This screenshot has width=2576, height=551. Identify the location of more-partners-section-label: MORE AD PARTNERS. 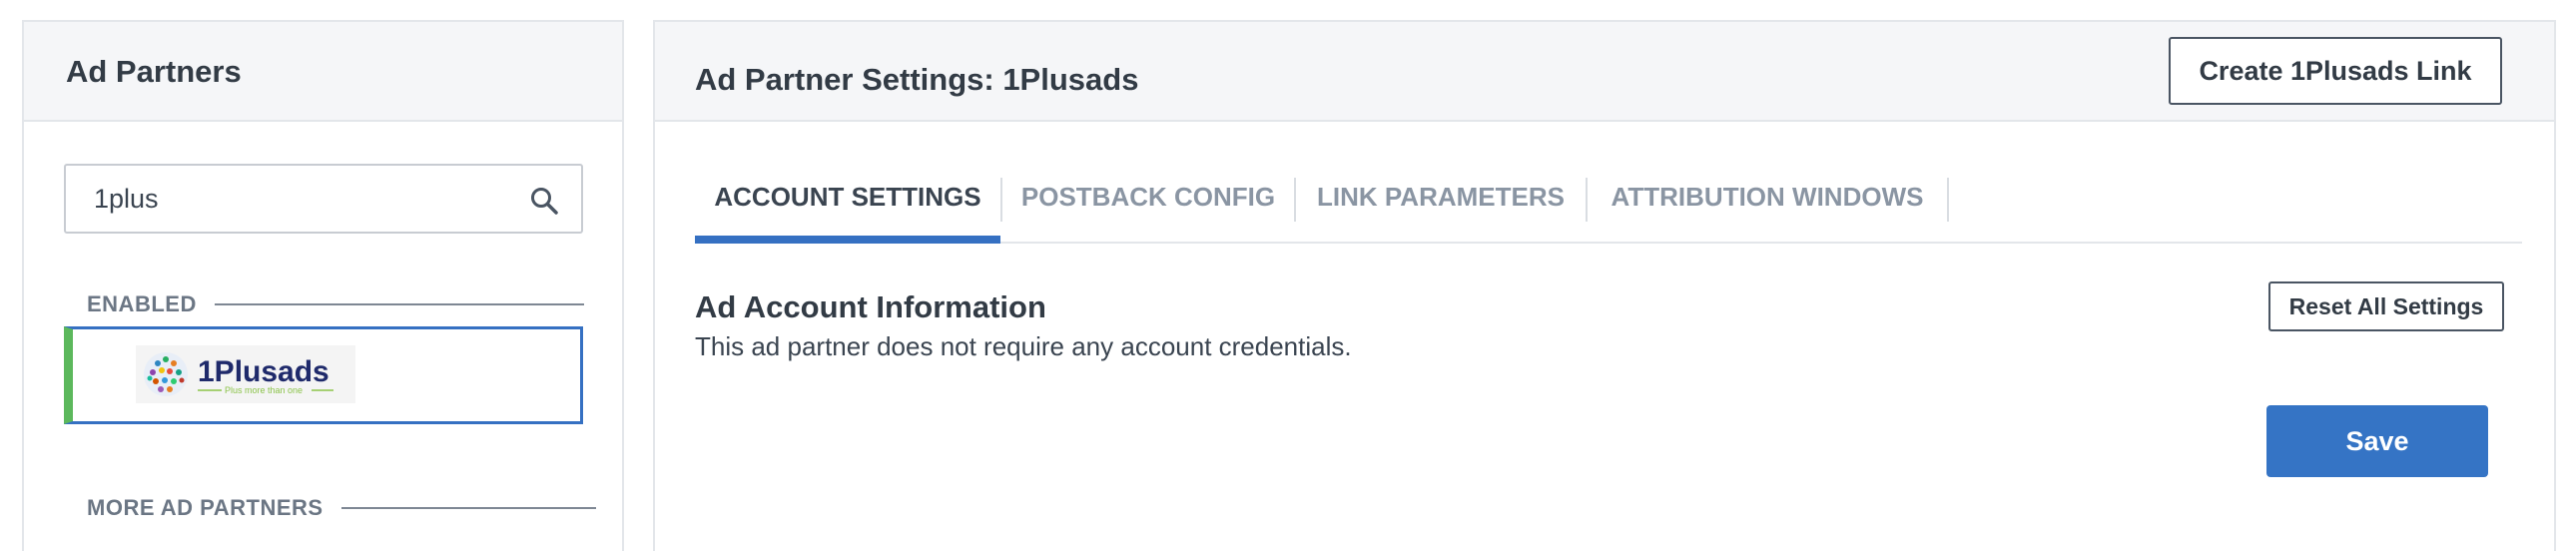
(341, 508).